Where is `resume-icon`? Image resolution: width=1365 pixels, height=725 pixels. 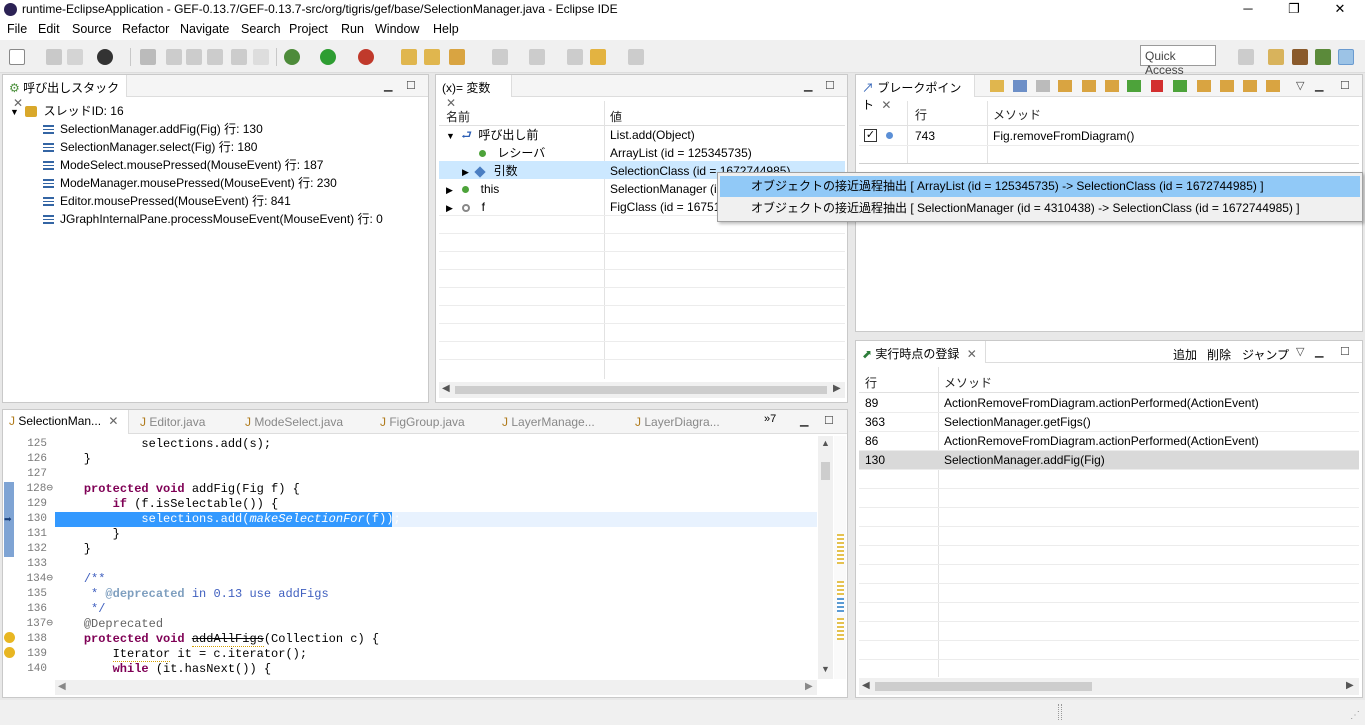
resume-icon is located at coordinates (174, 57).